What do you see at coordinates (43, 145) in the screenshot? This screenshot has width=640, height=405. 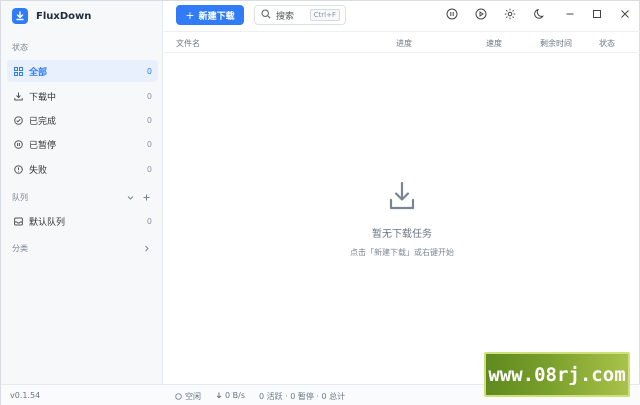 I see `sidebar-item-label: 已暂停` at bounding box center [43, 145].